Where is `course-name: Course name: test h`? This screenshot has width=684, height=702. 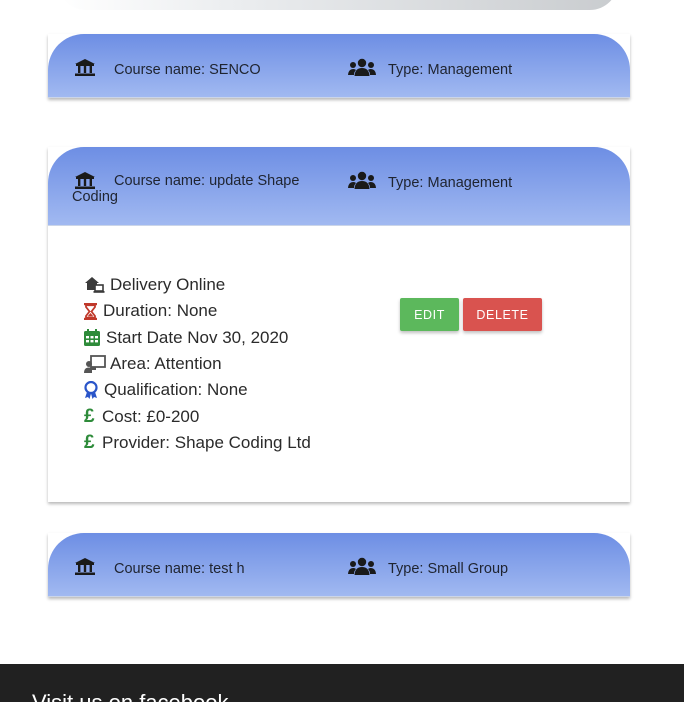
course-name: Course name: test h is located at coordinates (179, 569).